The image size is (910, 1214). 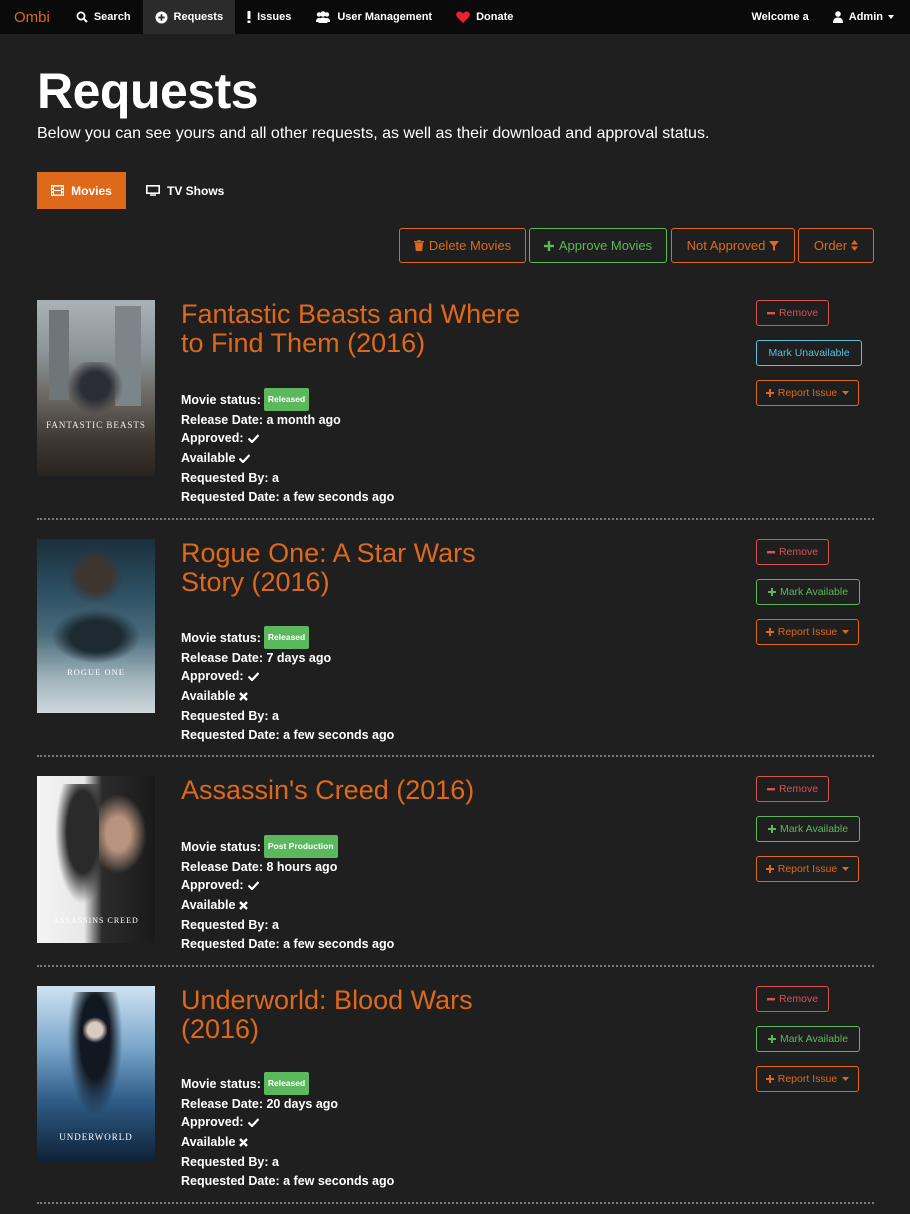 What do you see at coordinates (774, 245) in the screenshot?
I see `filter-icon` at bounding box center [774, 245].